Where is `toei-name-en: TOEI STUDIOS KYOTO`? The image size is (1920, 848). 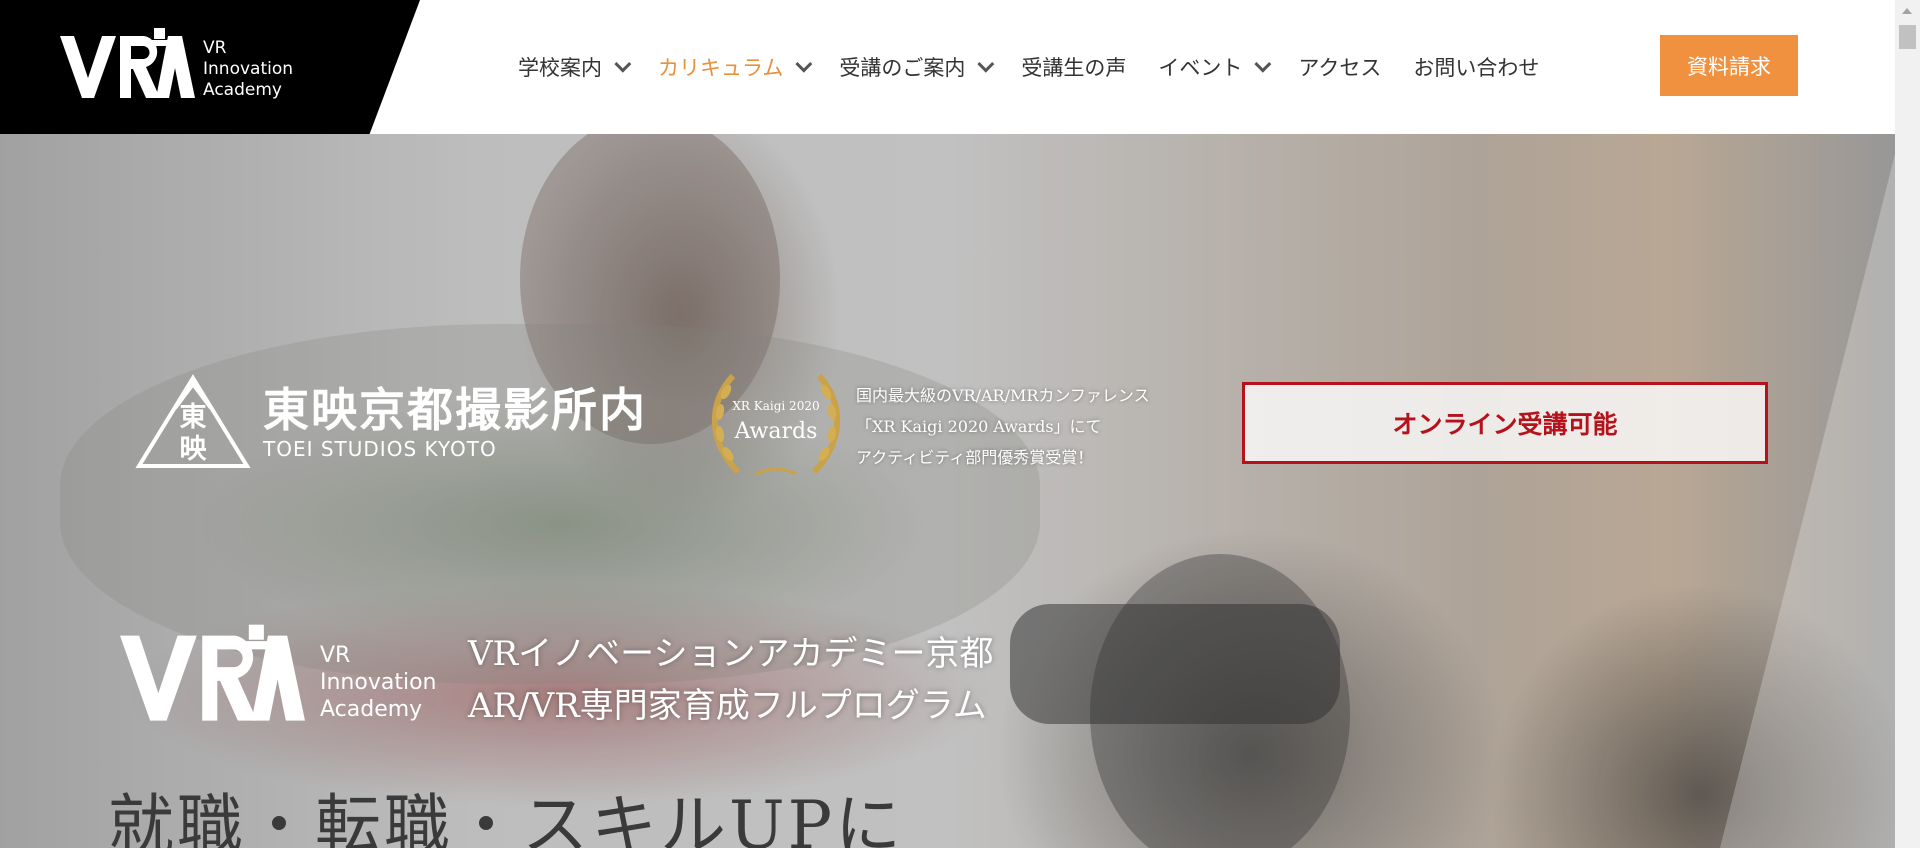 toei-name-en: TOEI STUDIOS KYOTO is located at coordinates (380, 449).